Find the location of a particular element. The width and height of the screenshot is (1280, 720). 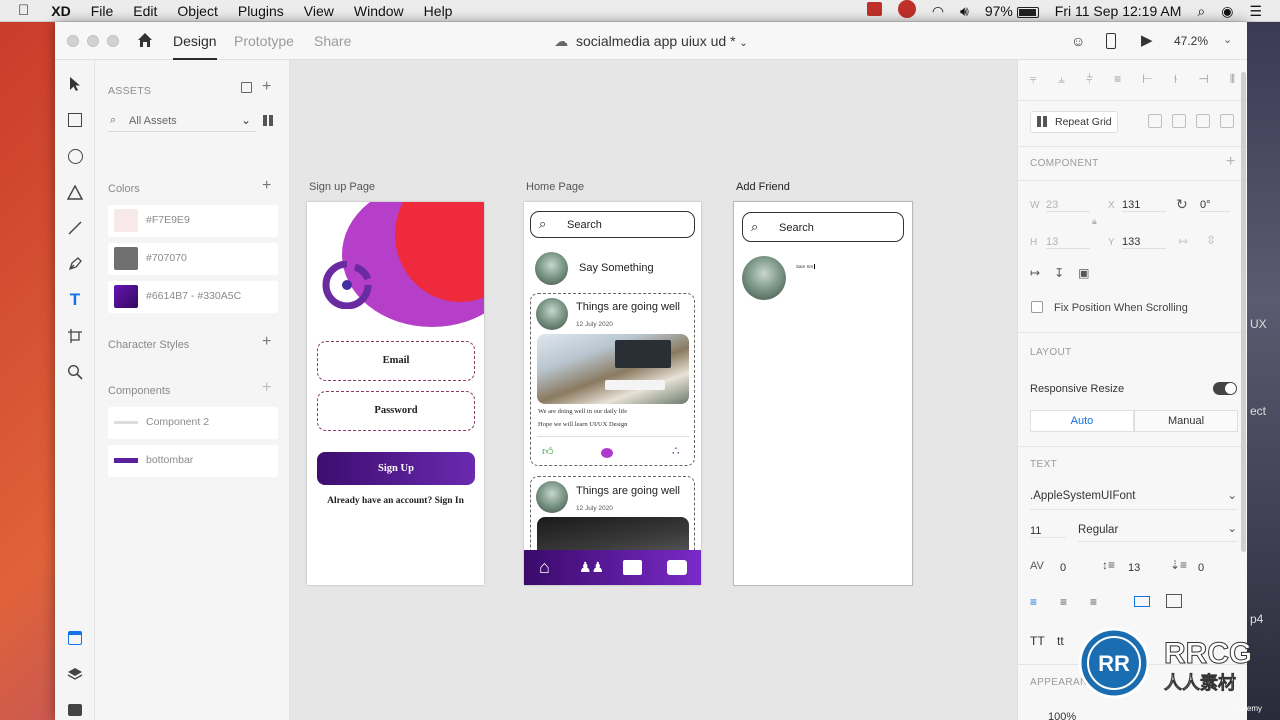

home-nav-icon: ⌂ is located at coordinates (544, 567).